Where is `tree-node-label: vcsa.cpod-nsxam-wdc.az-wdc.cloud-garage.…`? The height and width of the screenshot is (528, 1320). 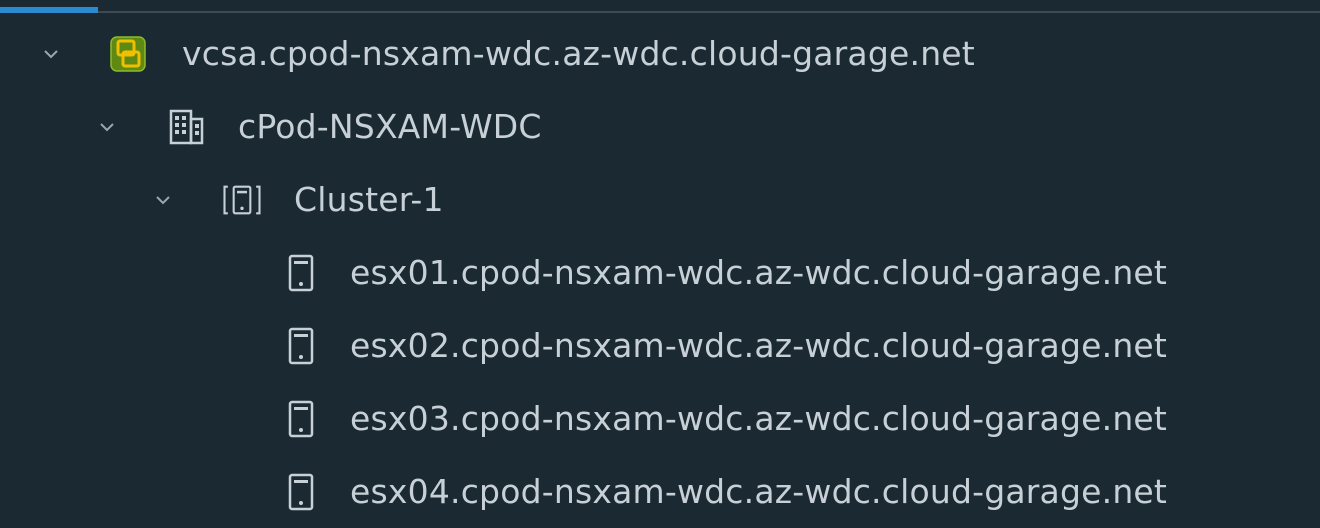
tree-node-label: vcsa.cpod-nsxam-wdc.az-wdc.cloud-garage.… is located at coordinates (578, 54).